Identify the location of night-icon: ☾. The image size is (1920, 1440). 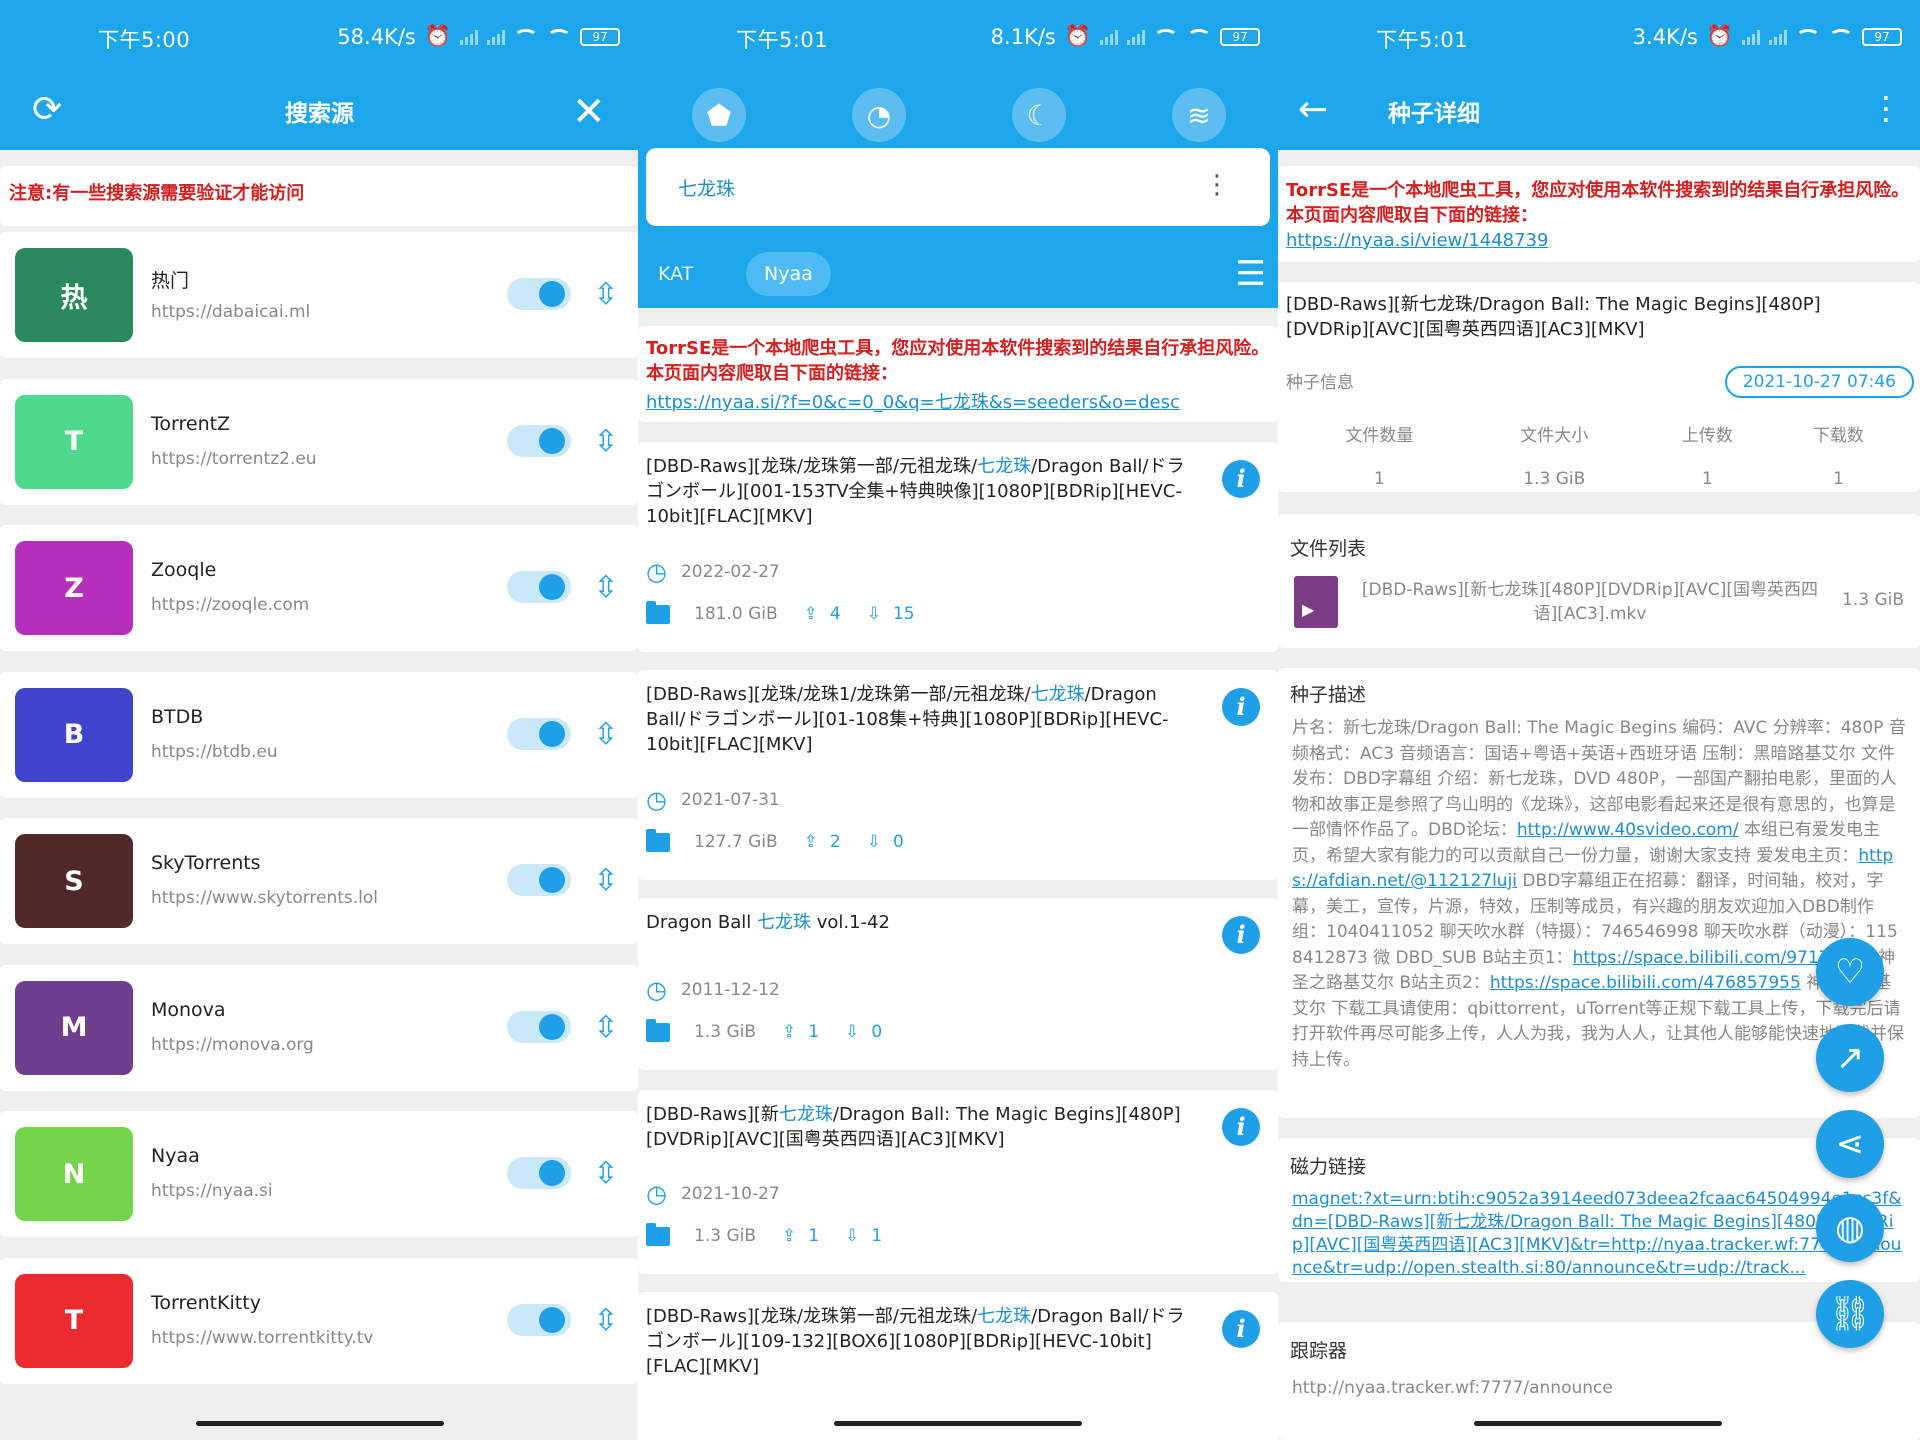
(1039, 115).